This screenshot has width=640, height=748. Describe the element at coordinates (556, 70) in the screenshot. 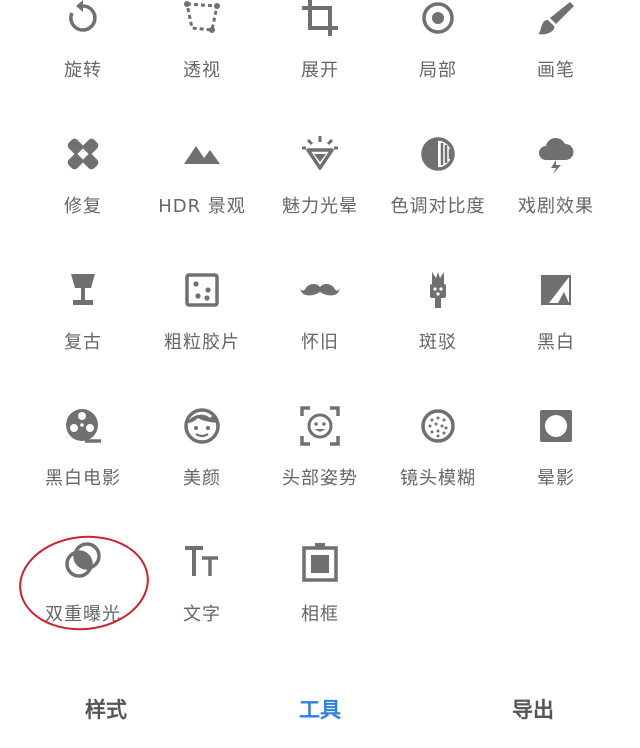

I see `tool-label: 画笔` at that location.